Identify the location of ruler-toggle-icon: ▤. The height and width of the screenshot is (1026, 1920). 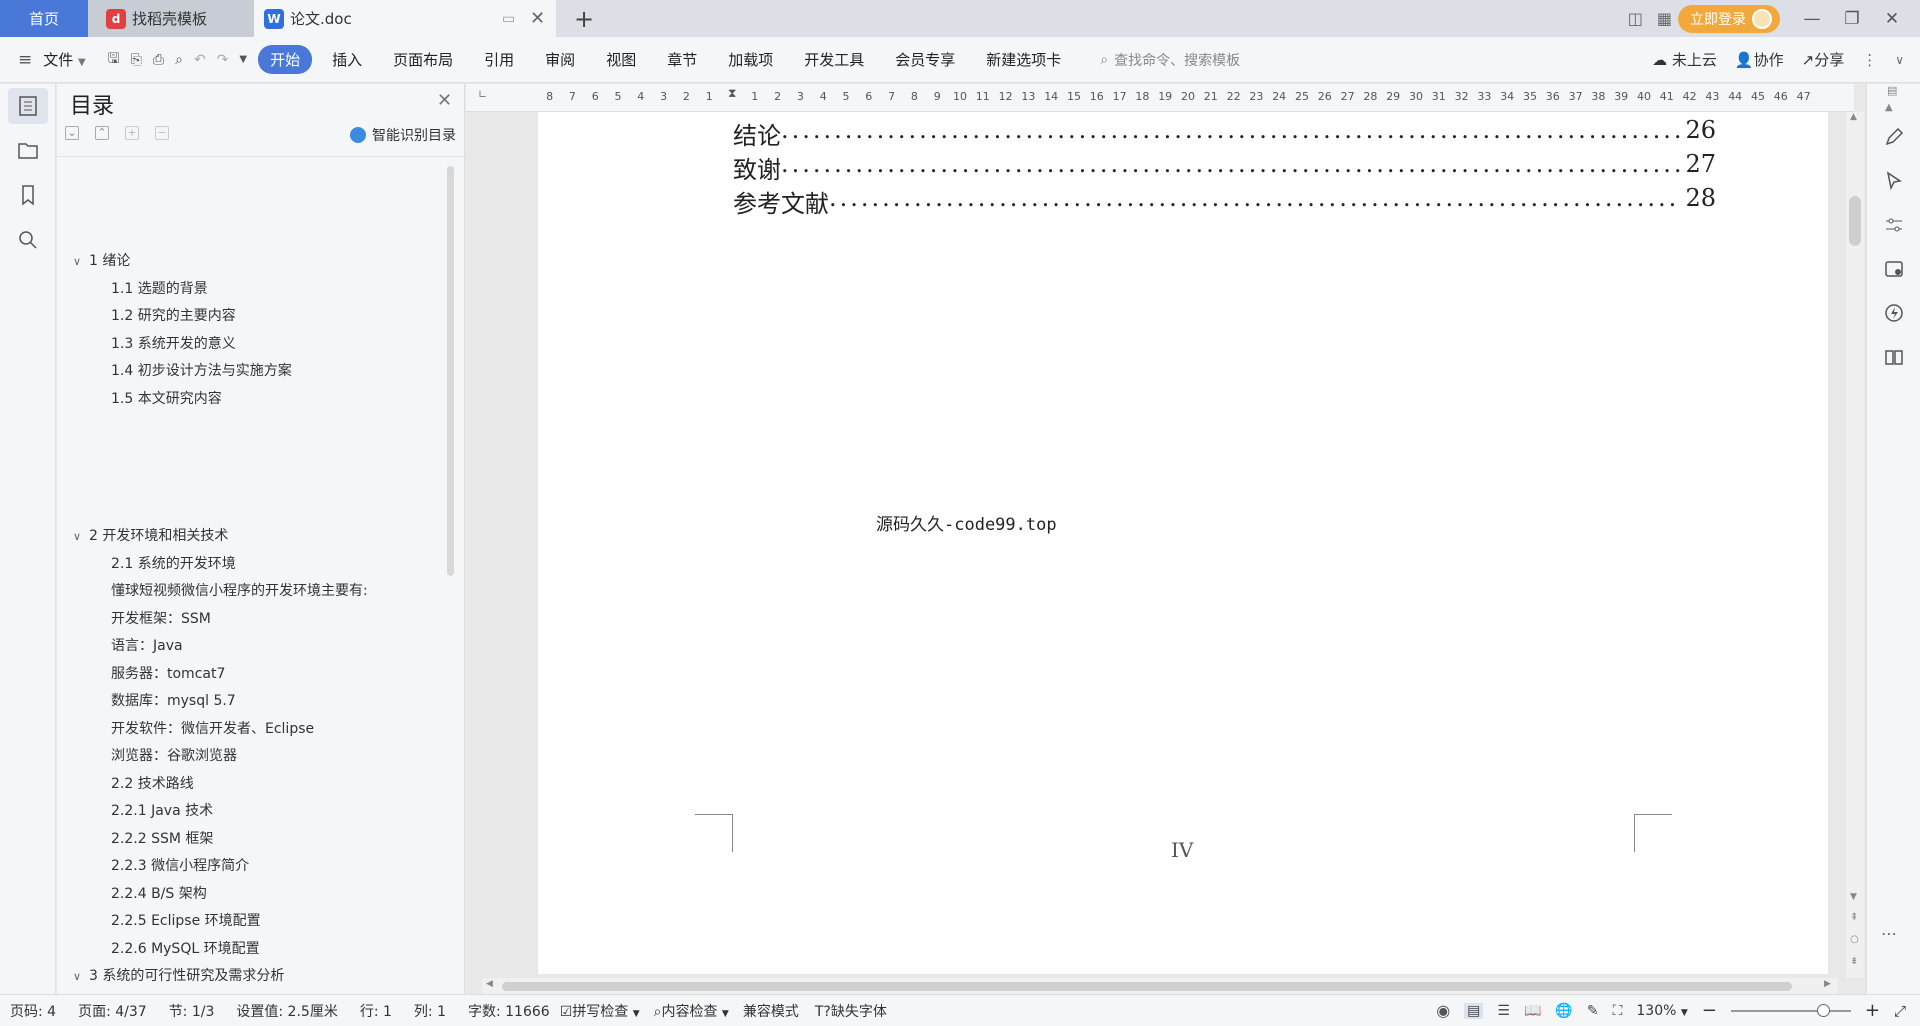
(1892, 90).